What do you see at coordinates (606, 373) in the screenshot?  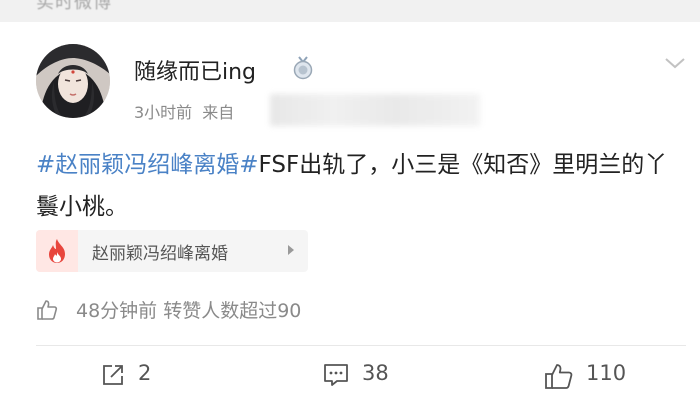 I see `like-count: 110` at bounding box center [606, 373].